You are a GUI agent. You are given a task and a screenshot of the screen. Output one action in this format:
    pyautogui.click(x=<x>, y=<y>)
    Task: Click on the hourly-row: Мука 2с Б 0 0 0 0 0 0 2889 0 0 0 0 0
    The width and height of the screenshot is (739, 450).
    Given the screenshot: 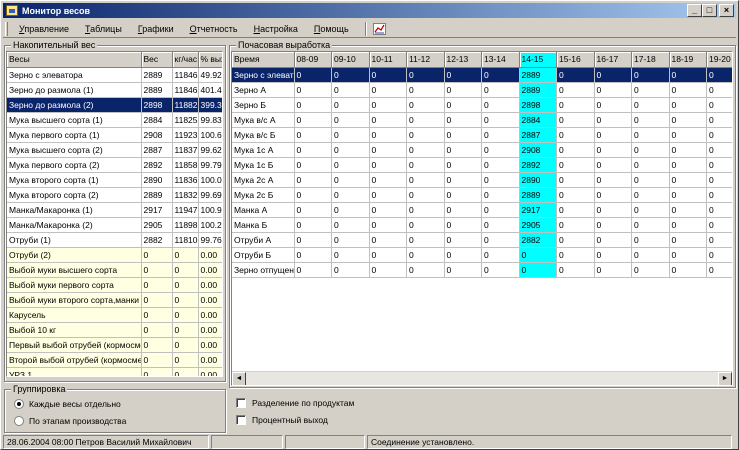 What is the action you would take?
    pyautogui.click(x=482, y=195)
    